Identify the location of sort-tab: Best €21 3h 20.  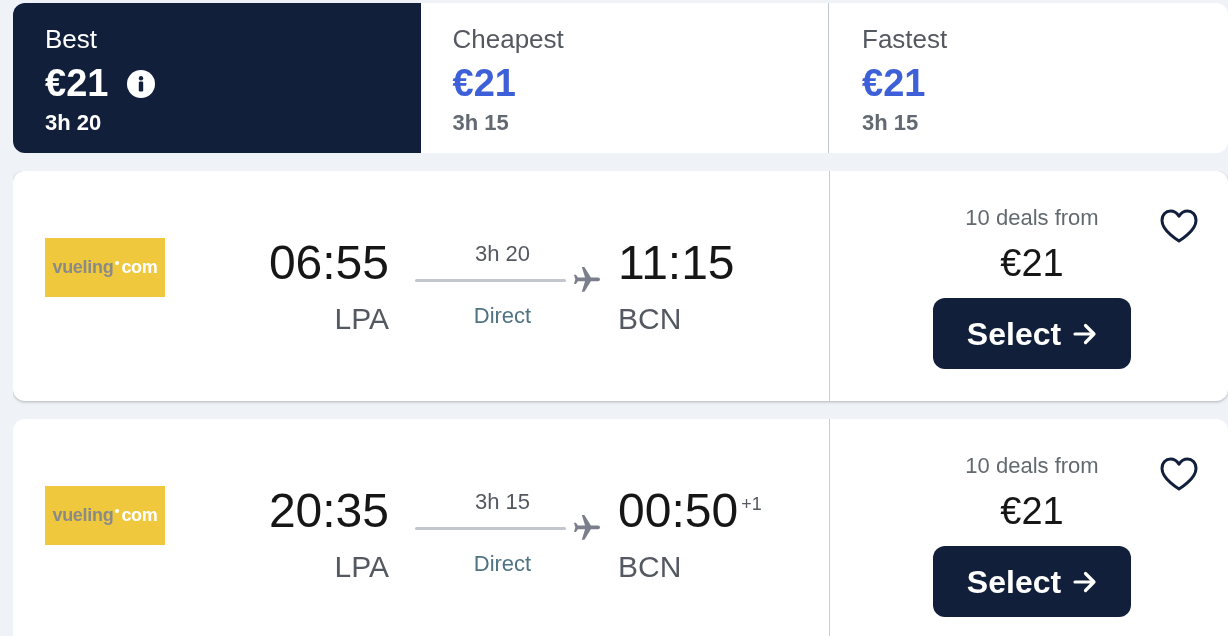
(217, 78).